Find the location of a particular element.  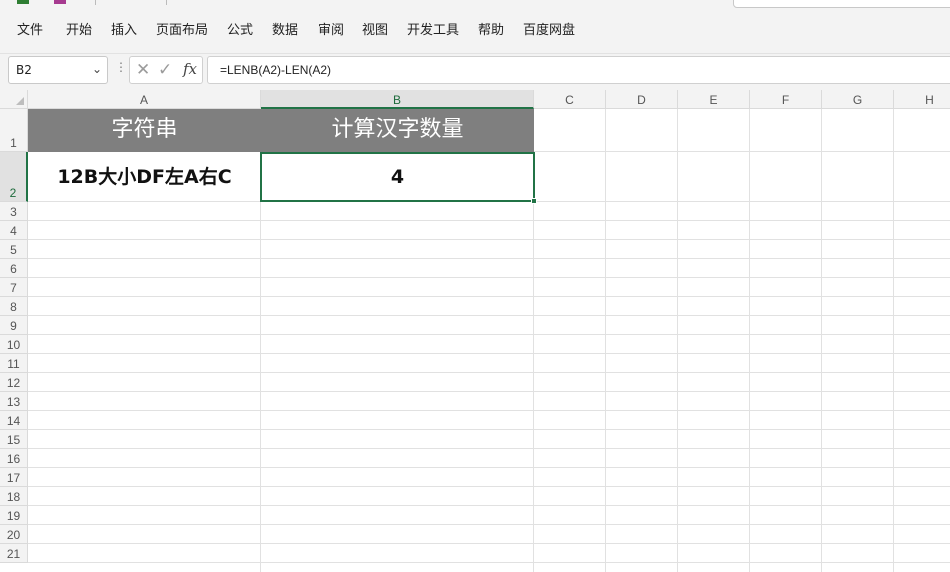

row-header-19: 19 is located at coordinates (14, 515).